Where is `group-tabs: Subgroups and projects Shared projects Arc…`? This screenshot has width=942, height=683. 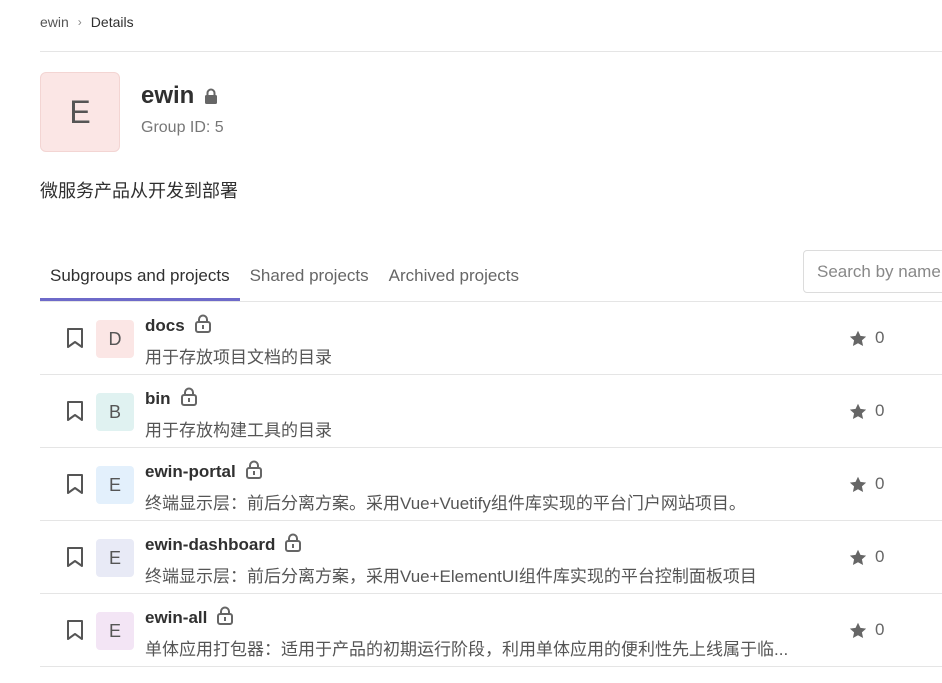
group-tabs: Subgroups and projects Shared projects Arc… is located at coordinates (284, 275).